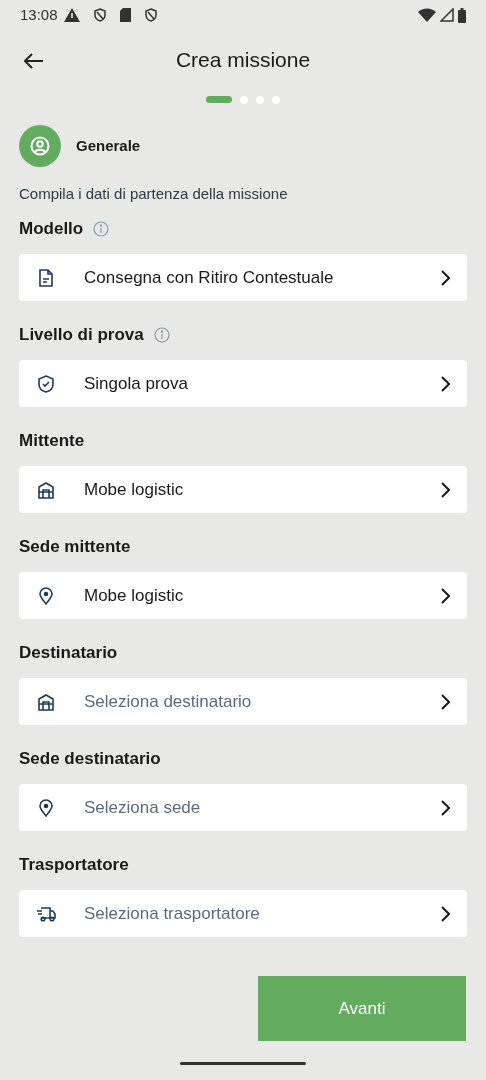 The image size is (486, 1080). I want to click on truck-icon, so click(46, 913).